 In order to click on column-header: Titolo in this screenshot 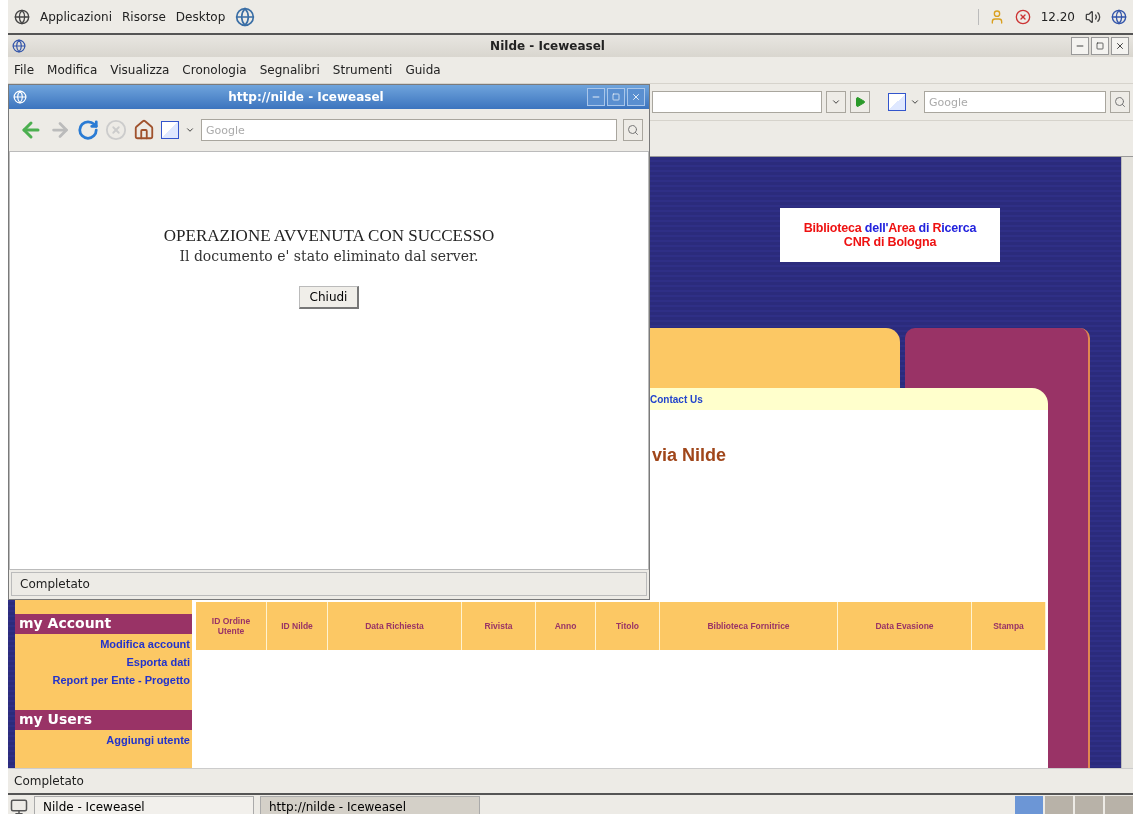, I will do `click(628, 626)`.